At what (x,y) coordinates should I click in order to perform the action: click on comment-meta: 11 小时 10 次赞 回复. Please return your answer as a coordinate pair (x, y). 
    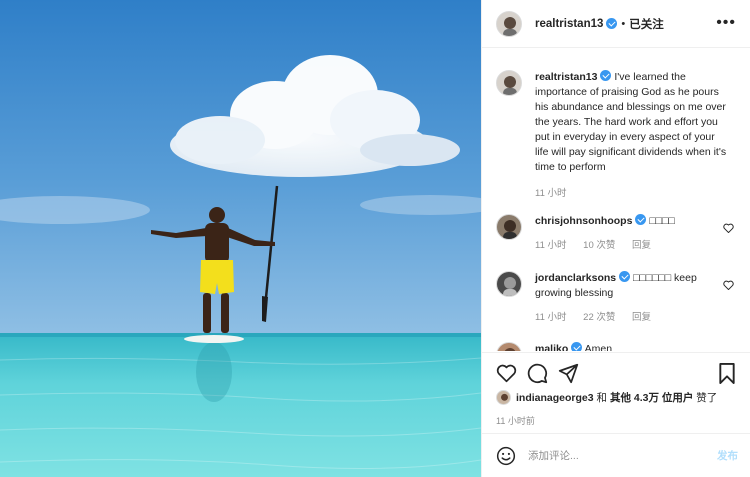
    Looking at the image, I should click on (632, 245).